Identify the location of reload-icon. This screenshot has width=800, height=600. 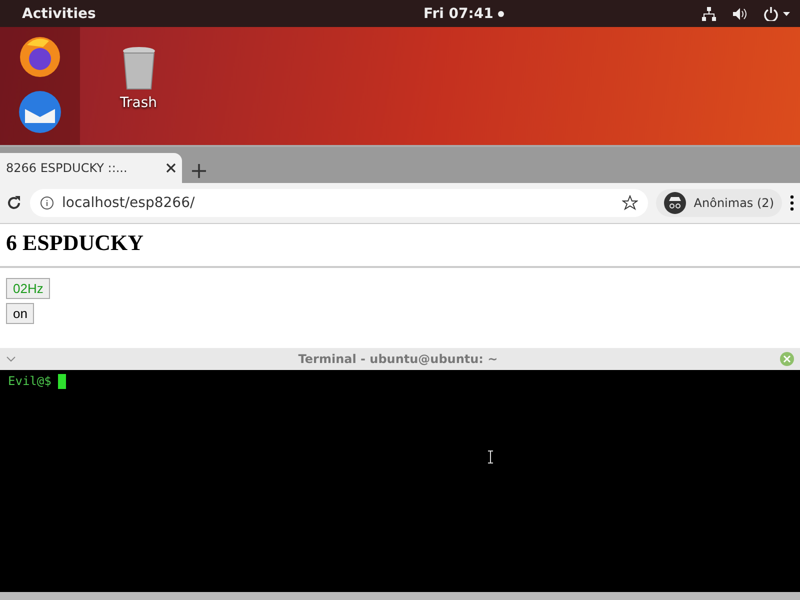
(14, 203).